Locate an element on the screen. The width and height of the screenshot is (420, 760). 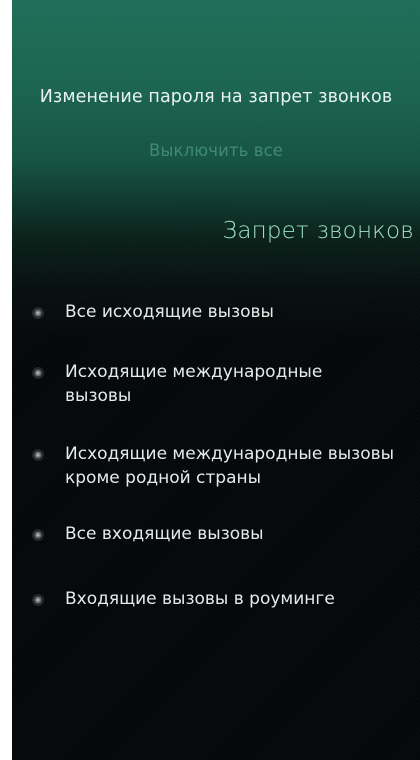
option-label: Все входящие вызовы is located at coordinates (164, 534).